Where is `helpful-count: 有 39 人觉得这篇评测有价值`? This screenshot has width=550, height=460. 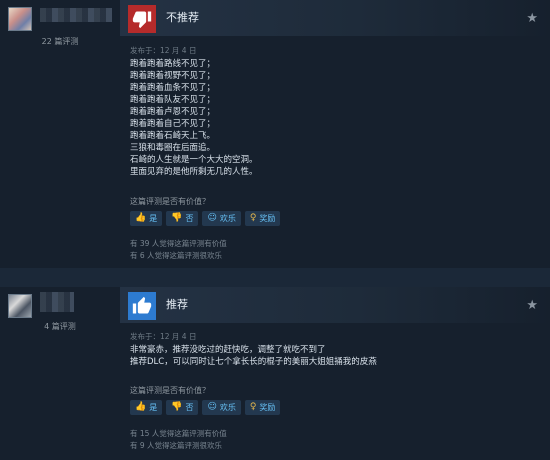
helpful-count: 有 39 人觉得这篇评测有价值 is located at coordinates (178, 243).